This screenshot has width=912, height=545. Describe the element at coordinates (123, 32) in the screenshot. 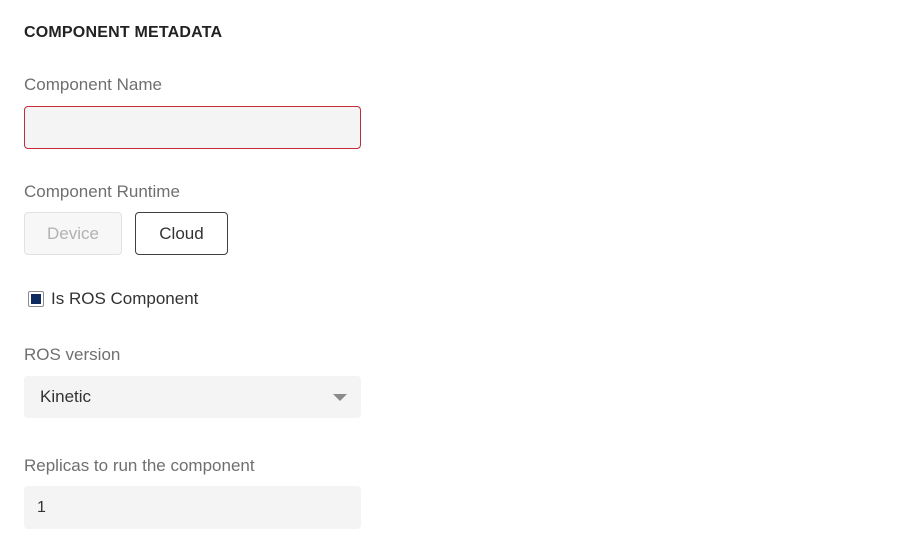

I see `section-title: COMPONENT METADATA` at that location.